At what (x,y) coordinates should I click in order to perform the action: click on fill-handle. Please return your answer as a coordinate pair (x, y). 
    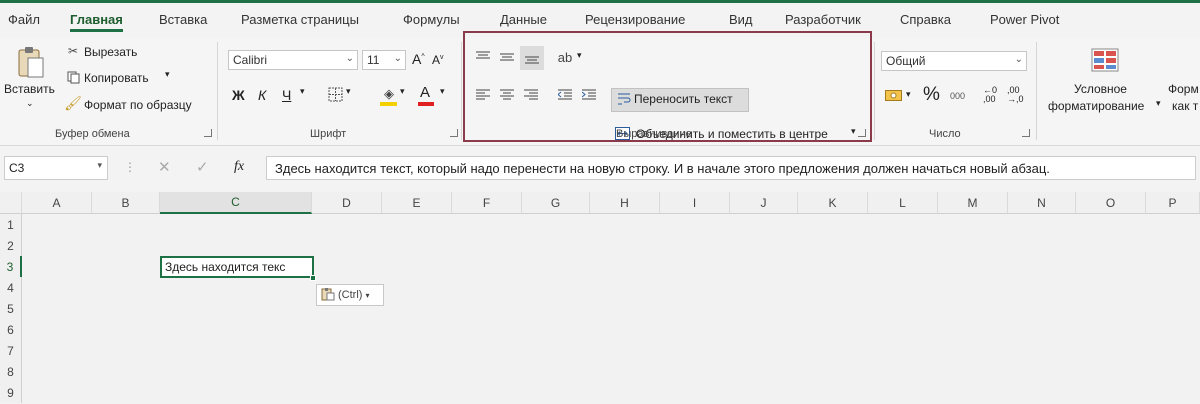
    Looking at the image, I should click on (313, 278).